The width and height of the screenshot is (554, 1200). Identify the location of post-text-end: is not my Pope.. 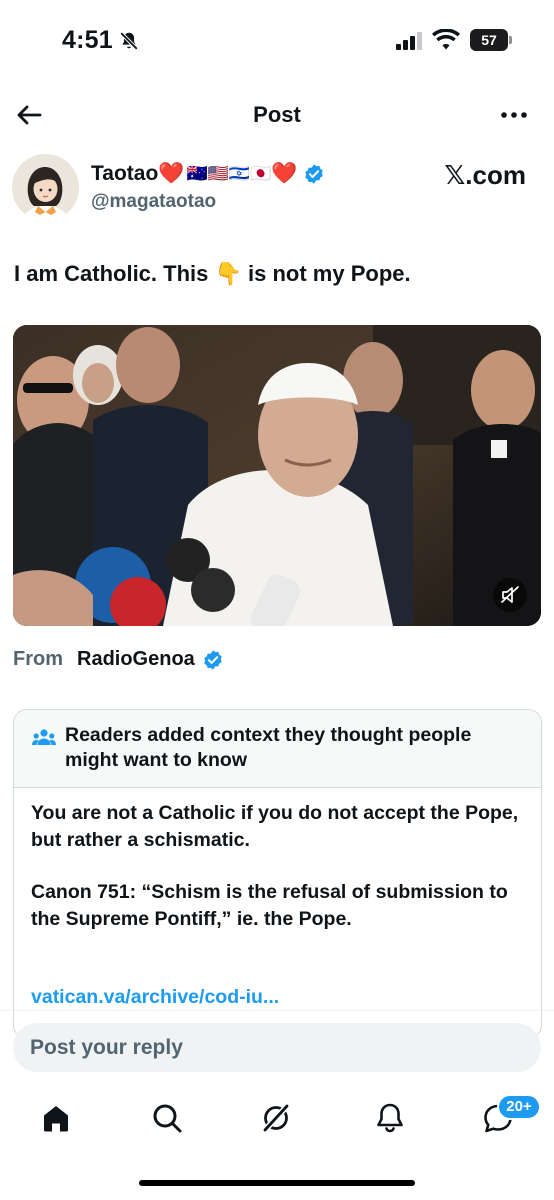
(329, 273).